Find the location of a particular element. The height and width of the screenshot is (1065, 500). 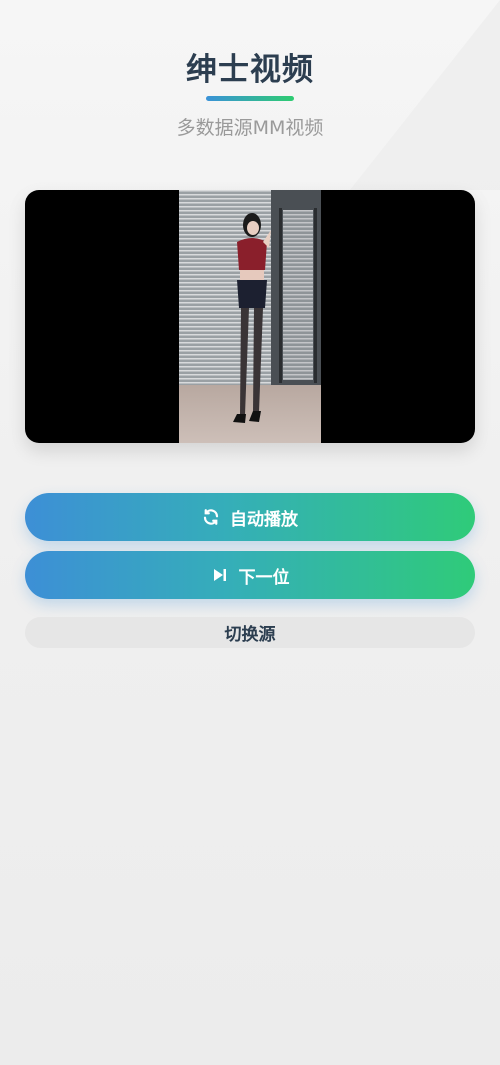

switch-source-label: 切换源 is located at coordinates (250, 635).